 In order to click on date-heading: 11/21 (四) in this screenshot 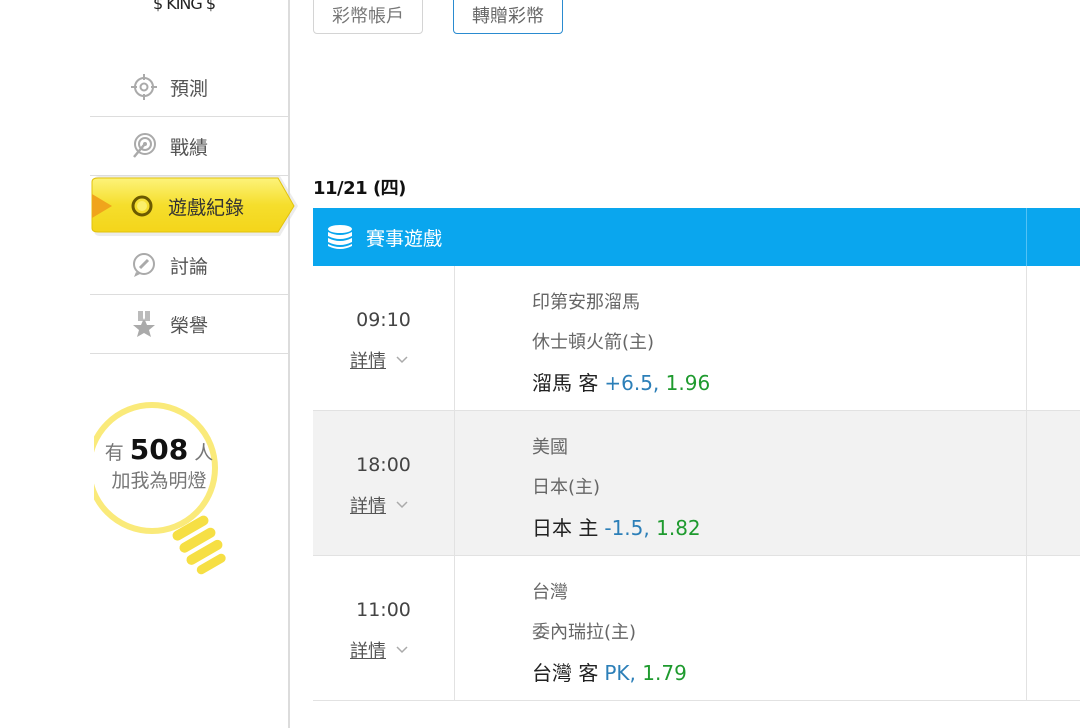, I will do `click(359, 188)`.